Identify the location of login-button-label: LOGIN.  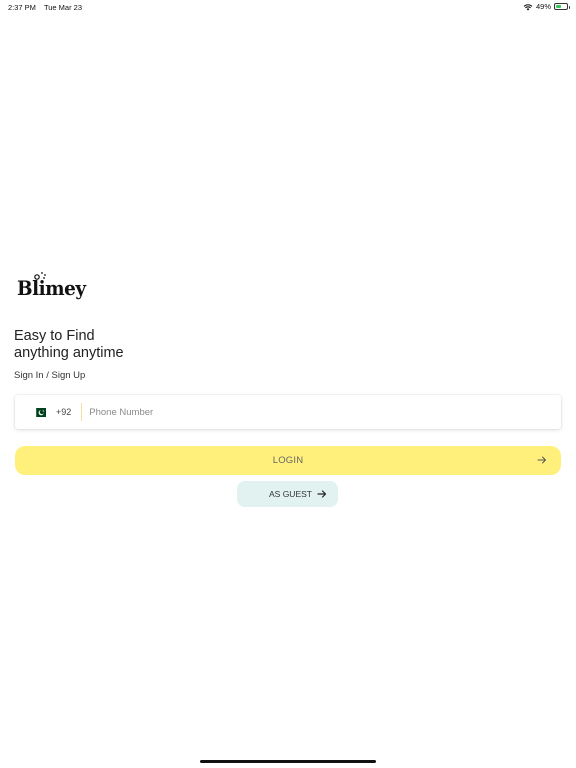
(288, 460).